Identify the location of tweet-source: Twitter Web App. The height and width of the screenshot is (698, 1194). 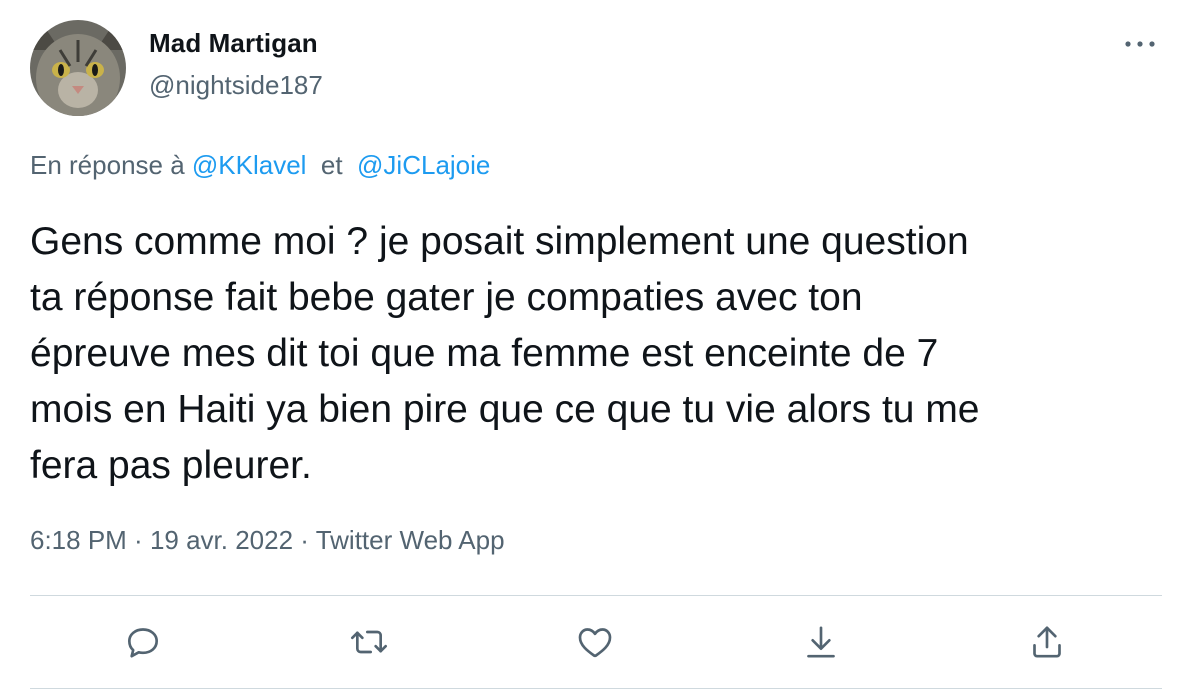
(410, 540).